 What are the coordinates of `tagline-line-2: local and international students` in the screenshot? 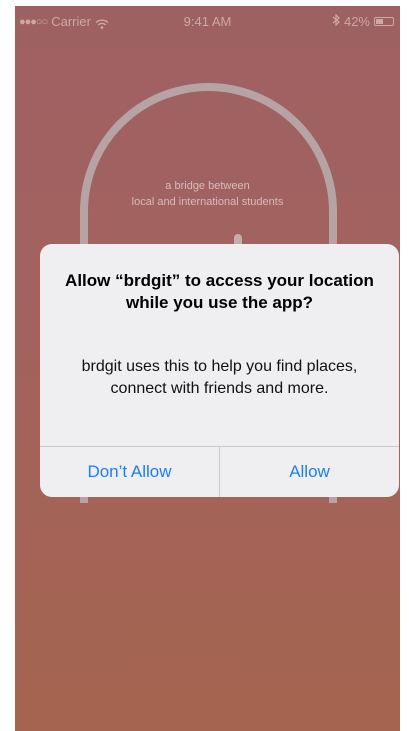 It's located at (207, 202).